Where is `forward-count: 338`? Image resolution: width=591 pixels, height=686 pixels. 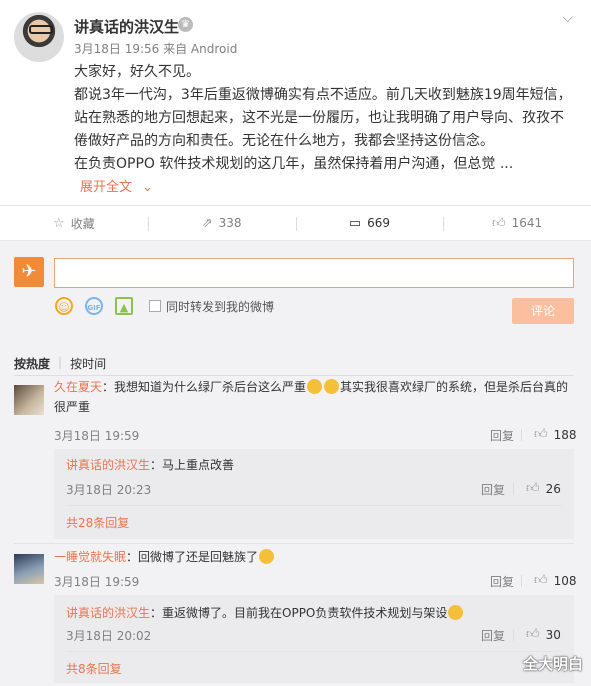
forward-count: 338 is located at coordinates (230, 223).